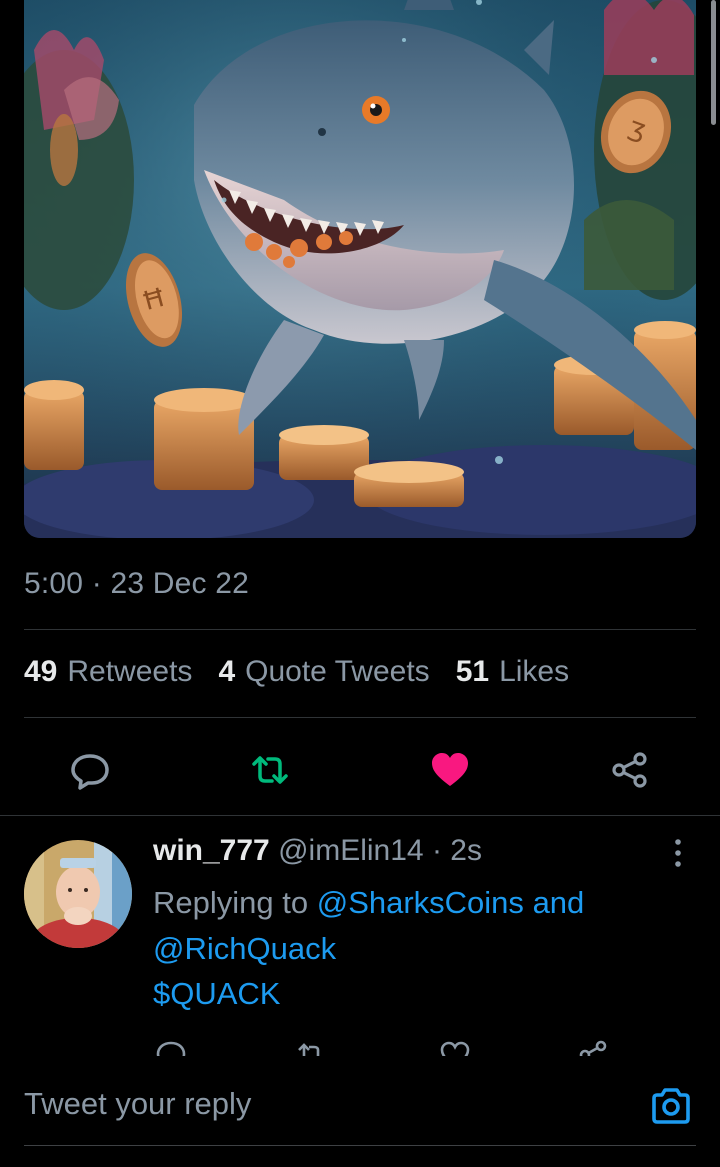  Describe the element at coordinates (231, 902) in the screenshot. I see `replying-prefix: Replying to` at that location.